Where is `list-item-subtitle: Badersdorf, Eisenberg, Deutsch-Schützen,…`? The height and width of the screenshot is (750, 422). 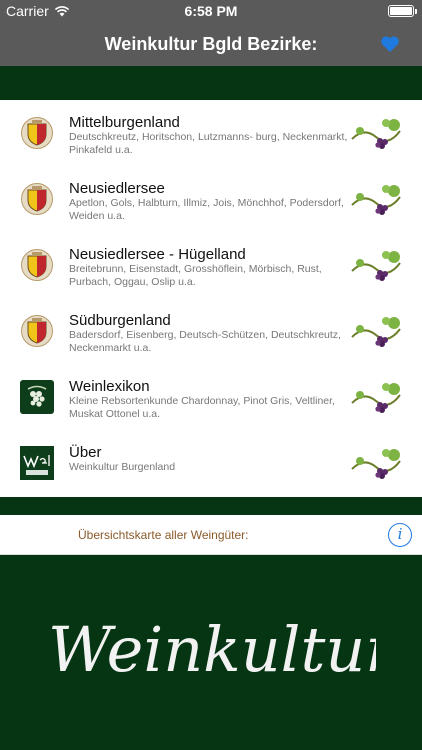
list-item-subtitle: Badersdorf, Eisenberg, Deutsch-Schützen,… is located at coordinates (205, 341).